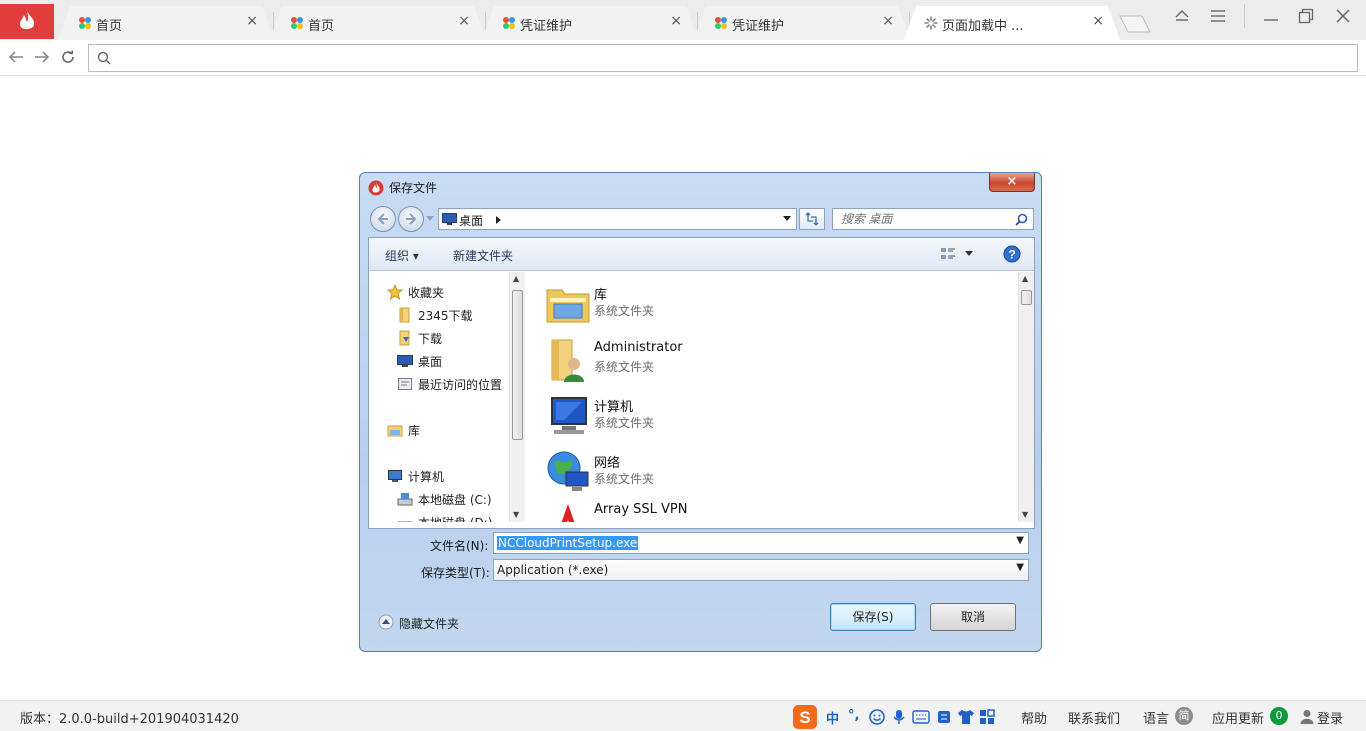  Describe the element at coordinates (617, 219) in the screenshot. I see `path-breadcrumb: 桌面` at that location.